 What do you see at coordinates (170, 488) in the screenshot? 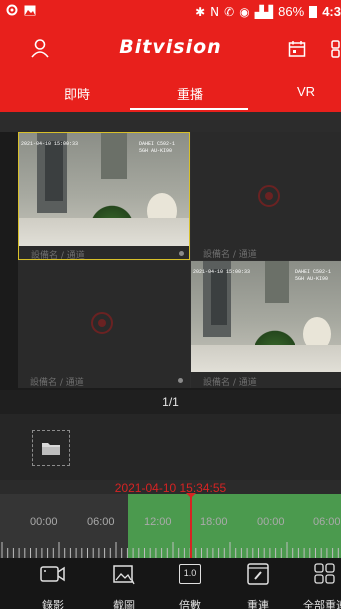
I see `current-time: 2021-04-10 15:34:55` at bounding box center [170, 488].